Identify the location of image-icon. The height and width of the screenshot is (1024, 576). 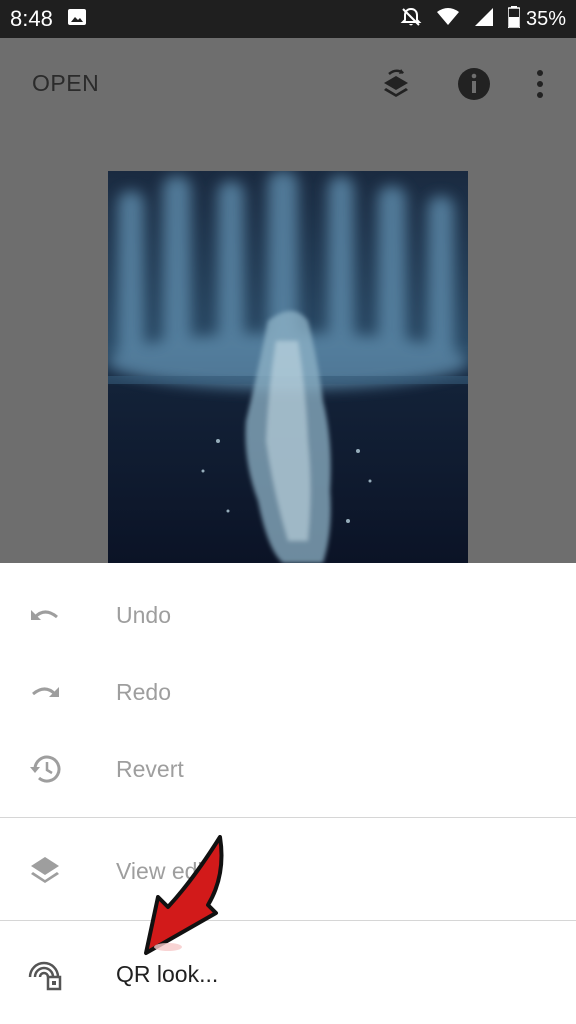
(77, 19).